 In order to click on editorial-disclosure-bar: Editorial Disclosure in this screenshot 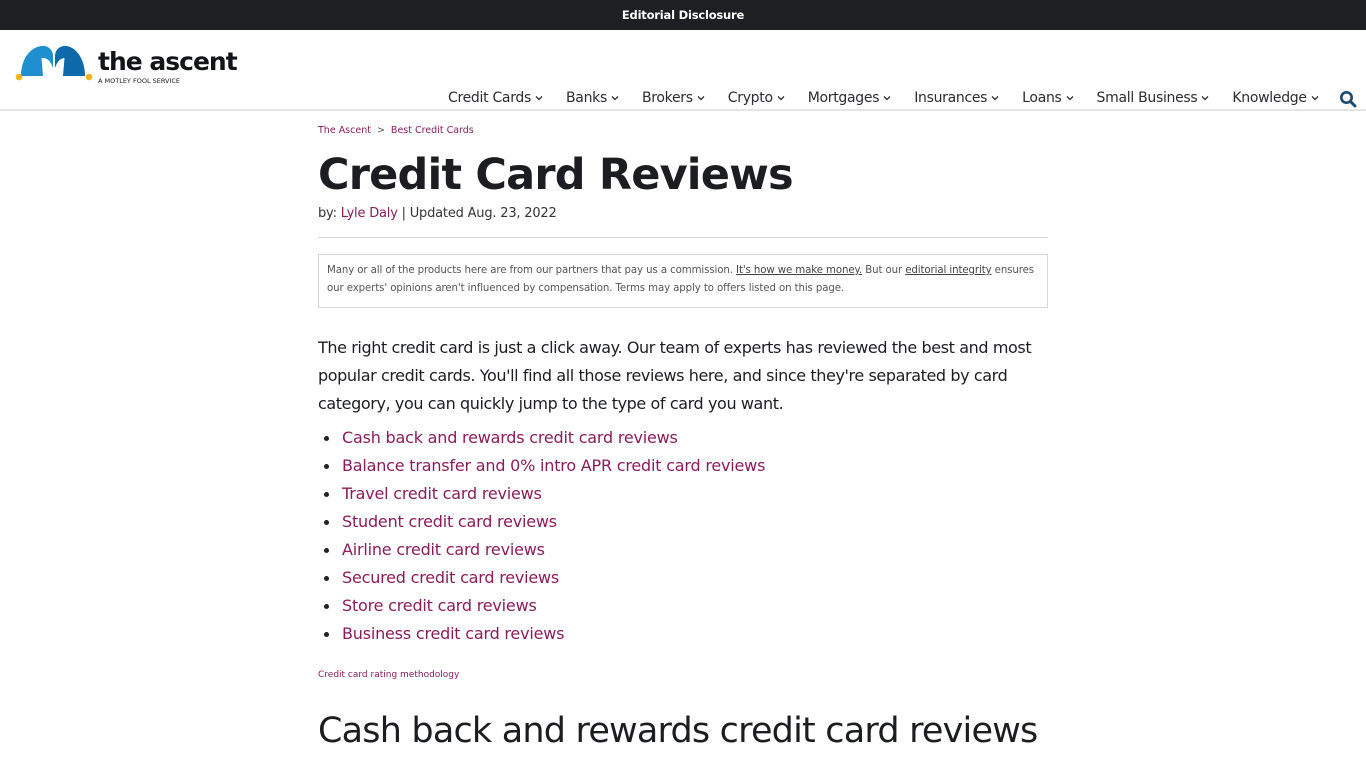, I will do `click(683, 15)`.